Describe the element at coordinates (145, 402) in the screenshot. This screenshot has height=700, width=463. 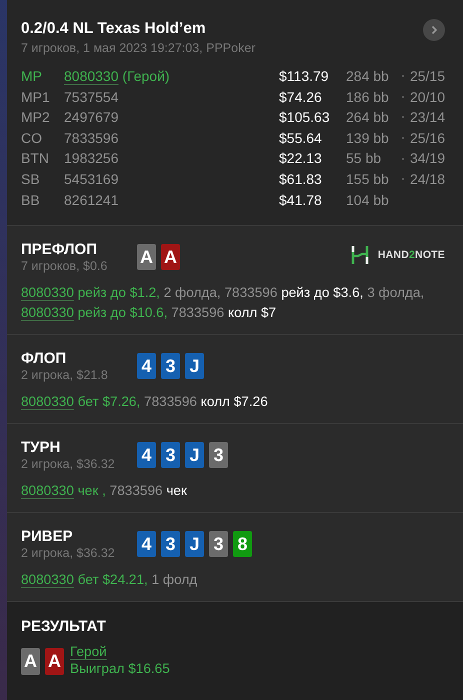
I see `action-line: 8080330 бет $7.26, 7833596 колл $7.26` at that location.